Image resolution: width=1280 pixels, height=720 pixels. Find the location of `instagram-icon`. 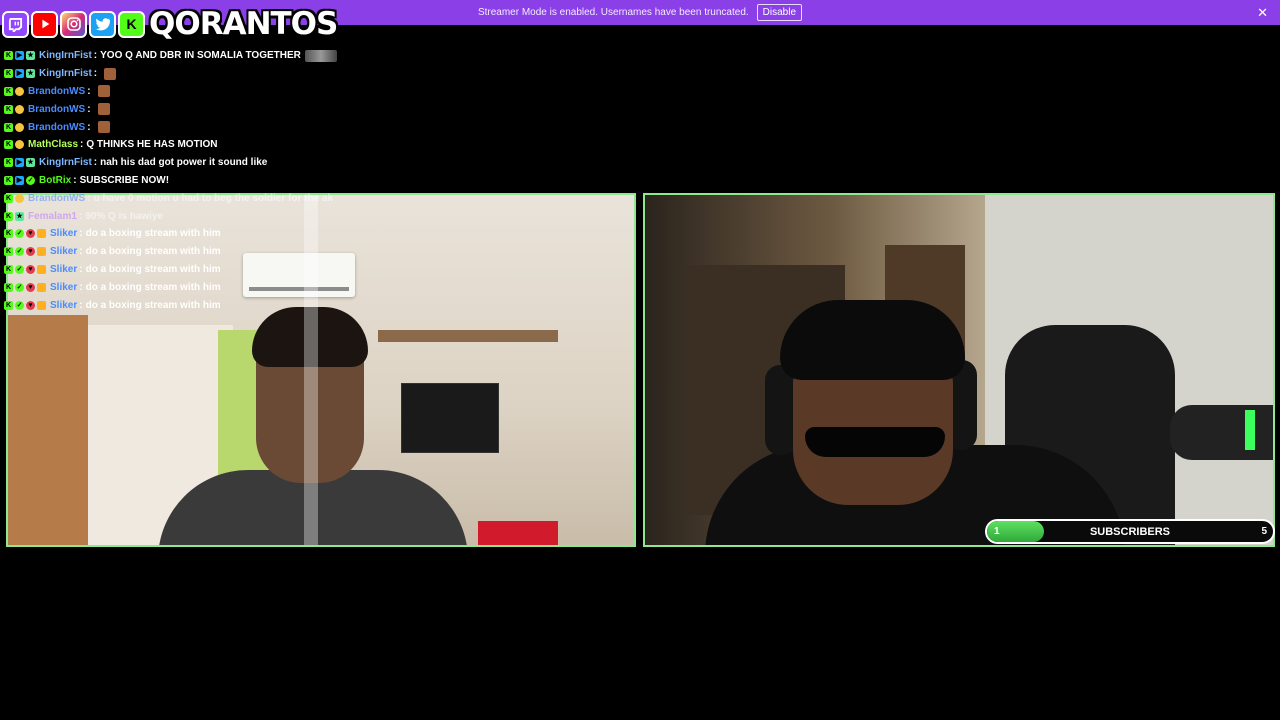

instagram-icon is located at coordinates (73, 24).